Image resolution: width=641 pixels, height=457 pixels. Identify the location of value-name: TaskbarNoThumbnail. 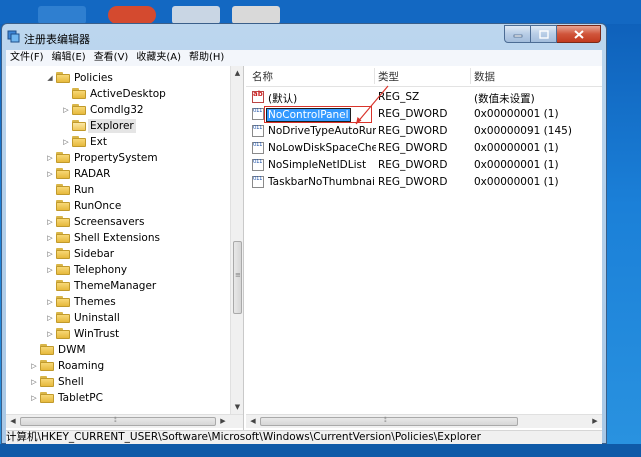
(322, 182).